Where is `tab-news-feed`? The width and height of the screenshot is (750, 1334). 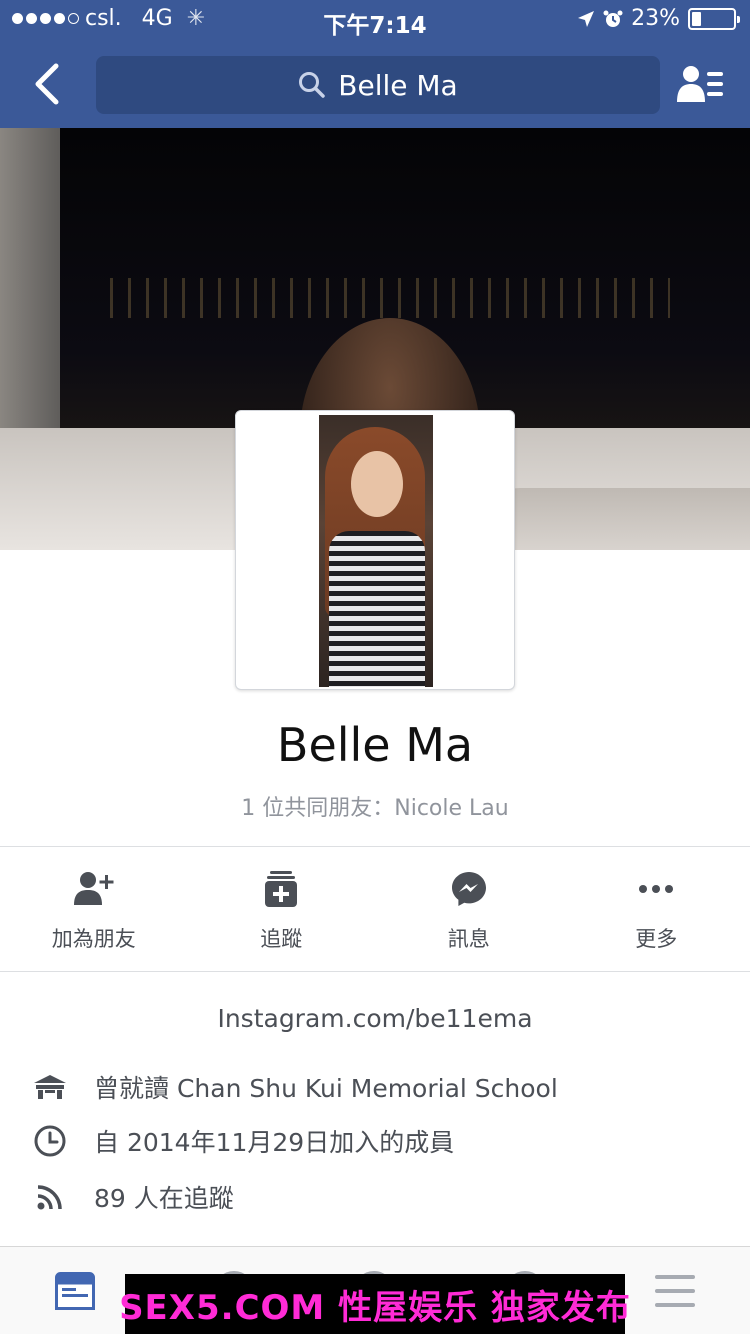
tab-news-feed is located at coordinates (75, 1291).